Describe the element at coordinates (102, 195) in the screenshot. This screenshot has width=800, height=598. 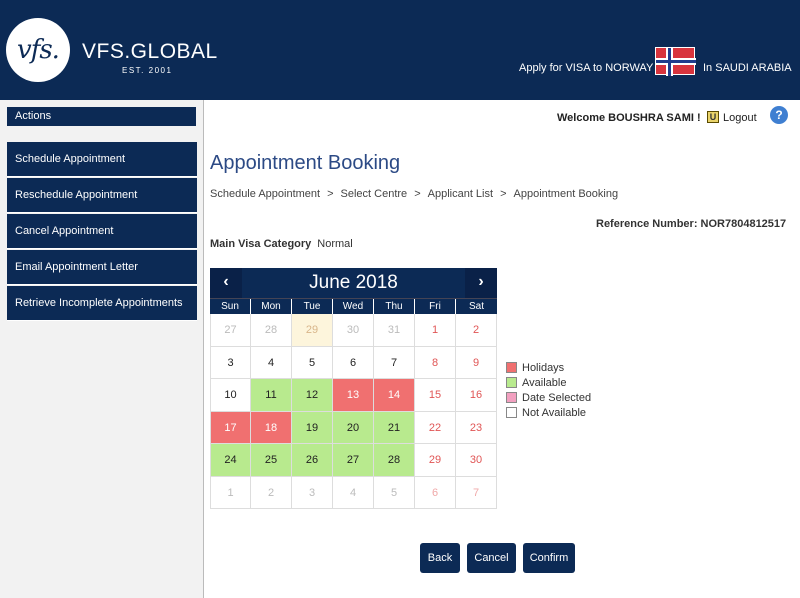
I see `sidebar-item-reschedule-appointment: Reschedule Appointment` at that location.